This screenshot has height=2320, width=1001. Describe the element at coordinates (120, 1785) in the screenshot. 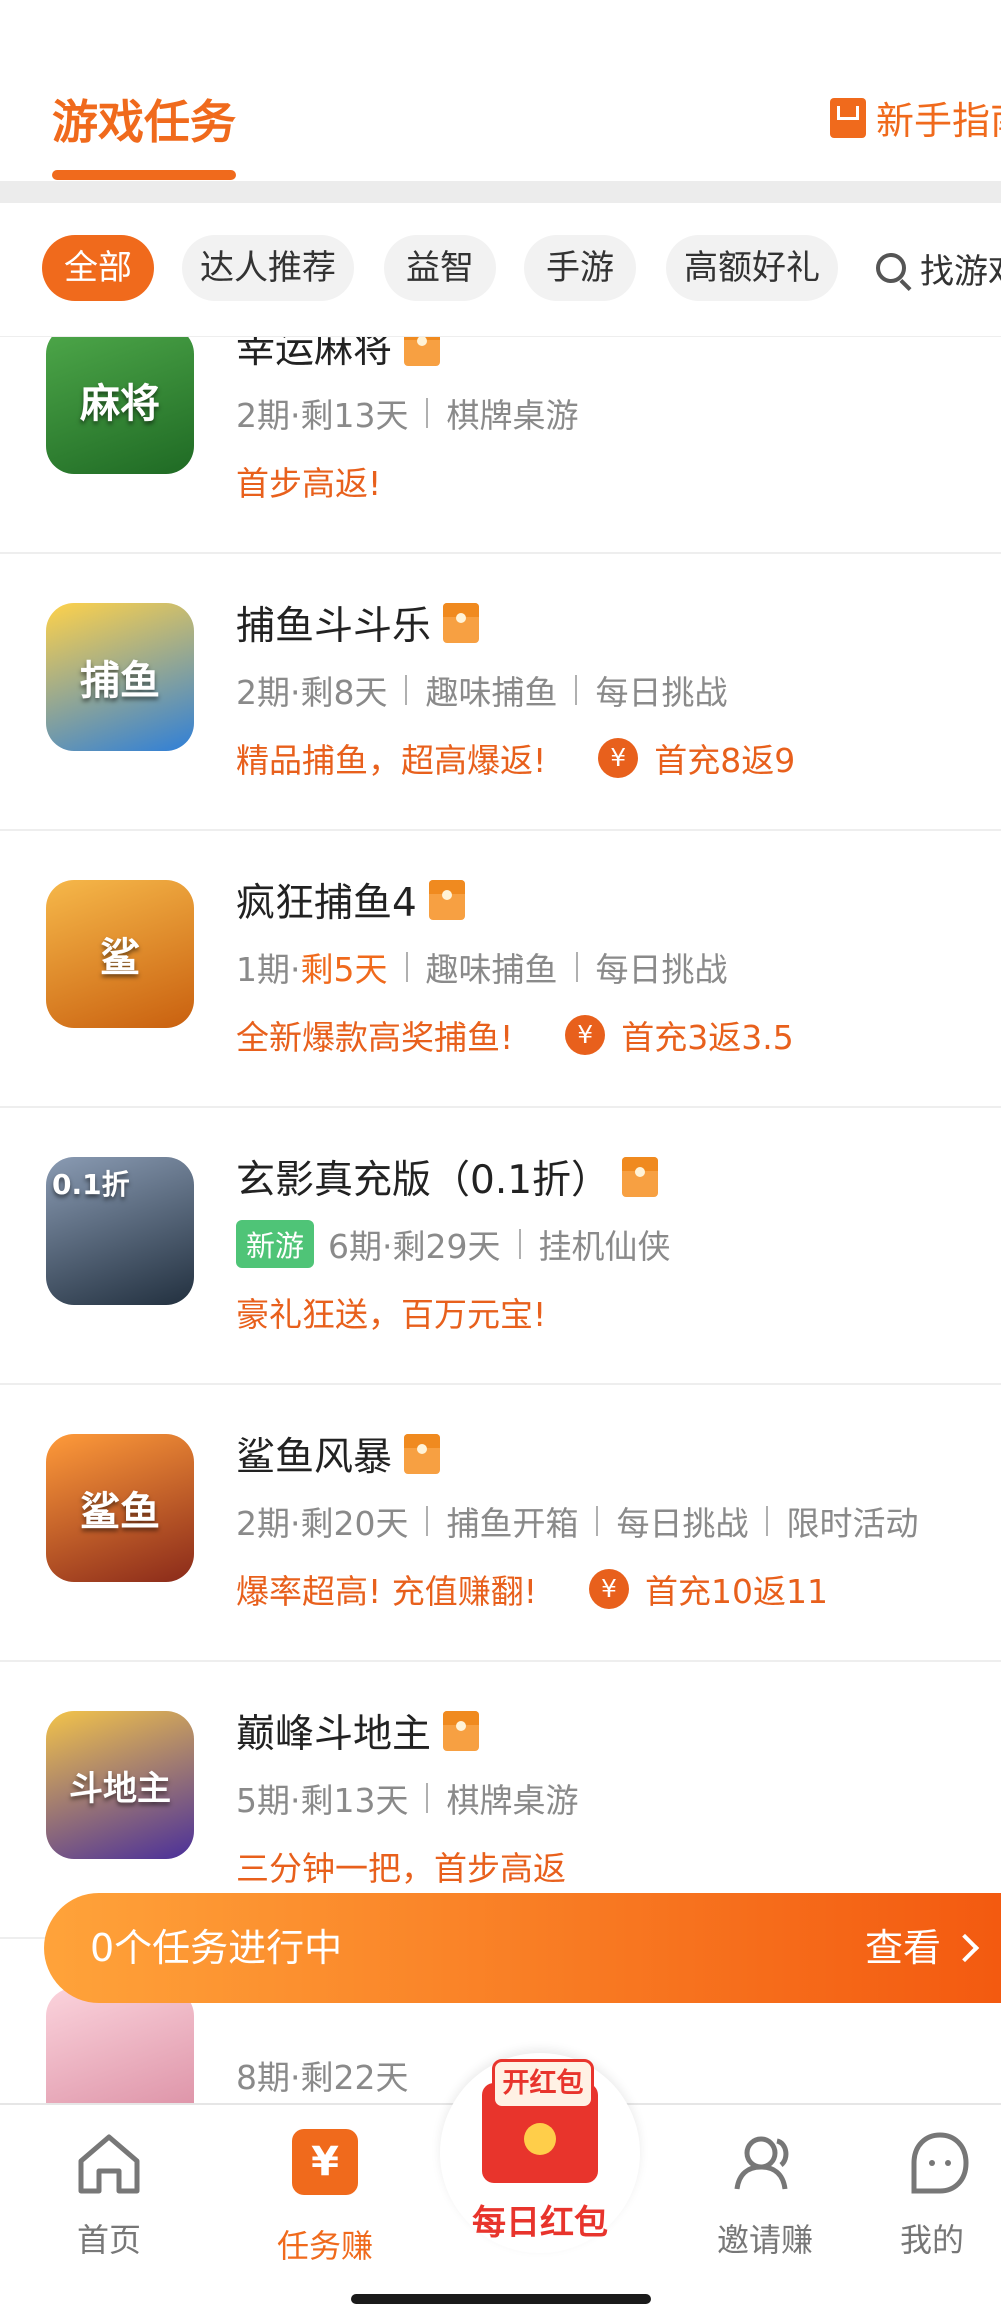

I see `game-icon: 斗地主` at that location.